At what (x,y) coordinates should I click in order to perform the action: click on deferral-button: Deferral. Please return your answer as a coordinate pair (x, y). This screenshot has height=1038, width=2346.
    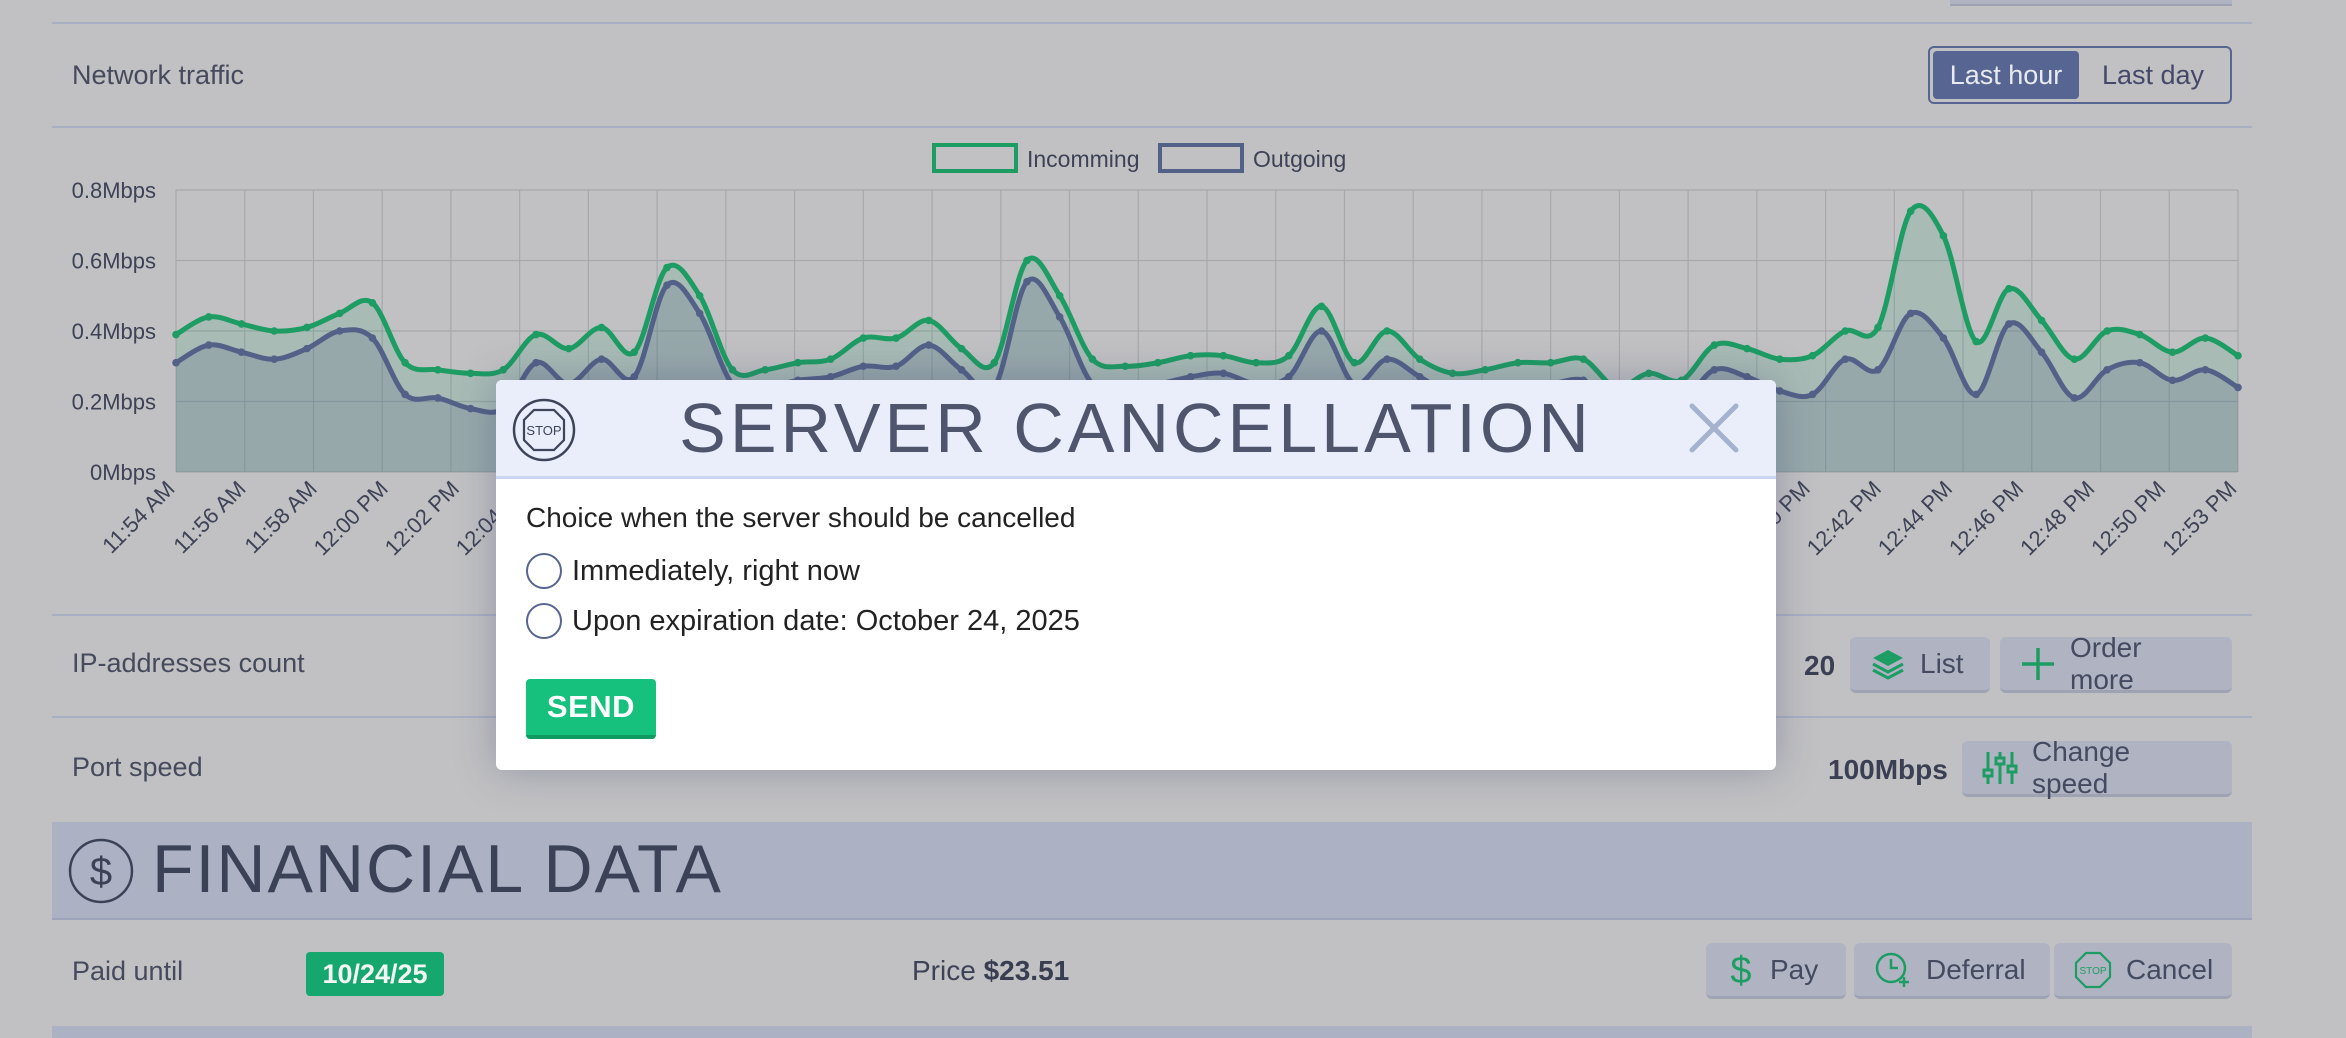
    Looking at the image, I should click on (1952, 971).